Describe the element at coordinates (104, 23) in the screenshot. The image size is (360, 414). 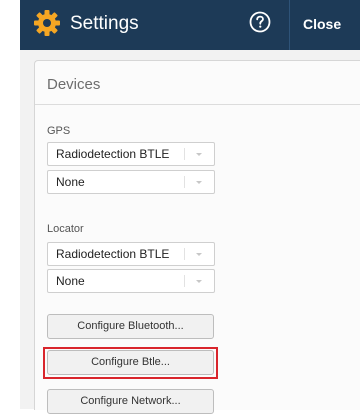
I see `page-title: Settings` at that location.